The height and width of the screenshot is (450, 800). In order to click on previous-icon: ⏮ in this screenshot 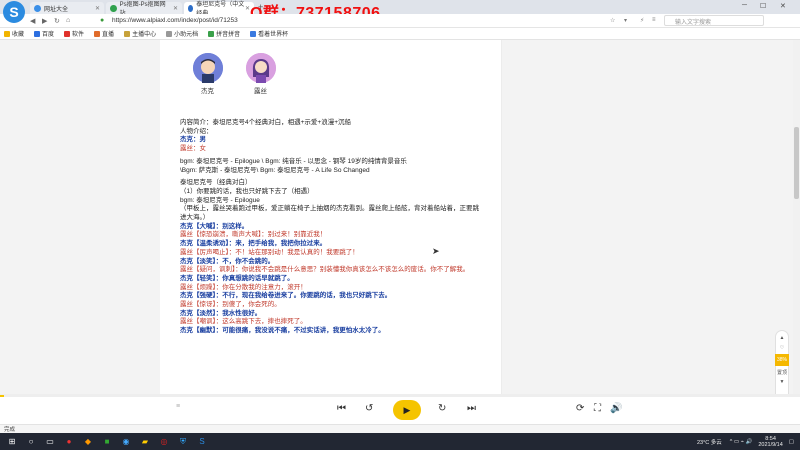, I will do `click(341, 408)`.